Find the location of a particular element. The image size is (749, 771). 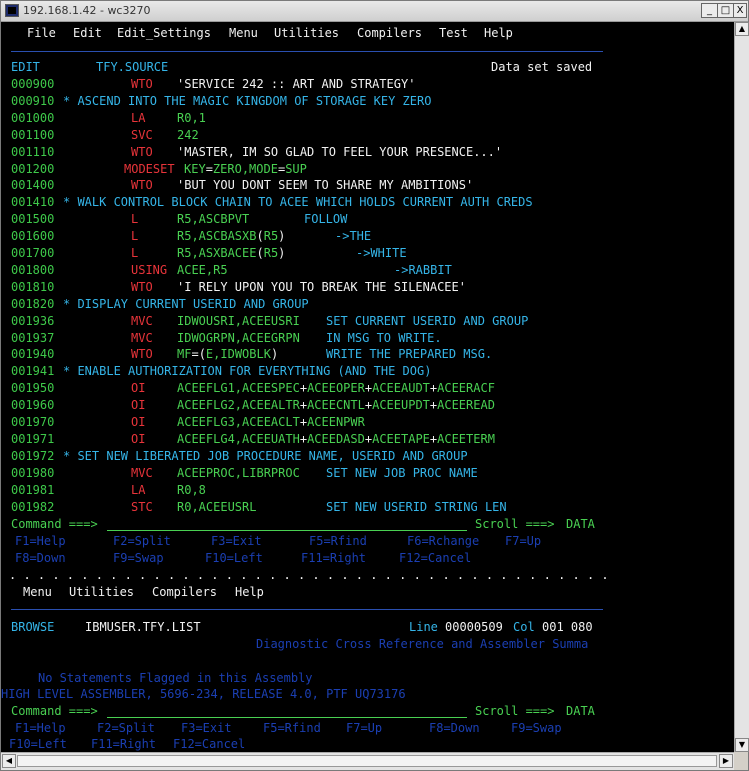

menu-menu-2: Menu is located at coordinates (37, 592).